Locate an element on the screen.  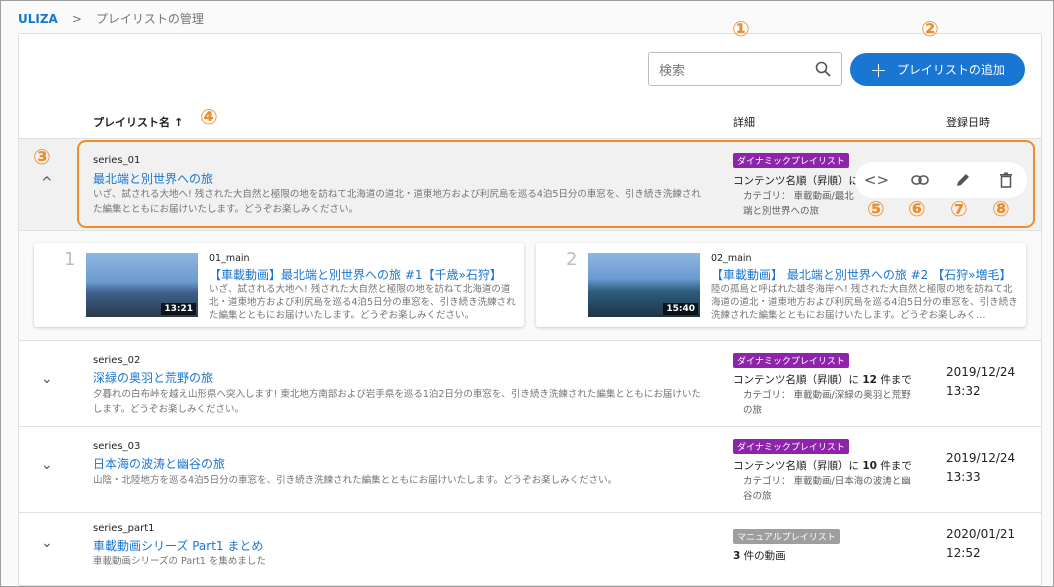
playlist-category: カテゴリ： 車載動画/日本海の波涛と幽谷の旅 is located at coordinates (827, 489).